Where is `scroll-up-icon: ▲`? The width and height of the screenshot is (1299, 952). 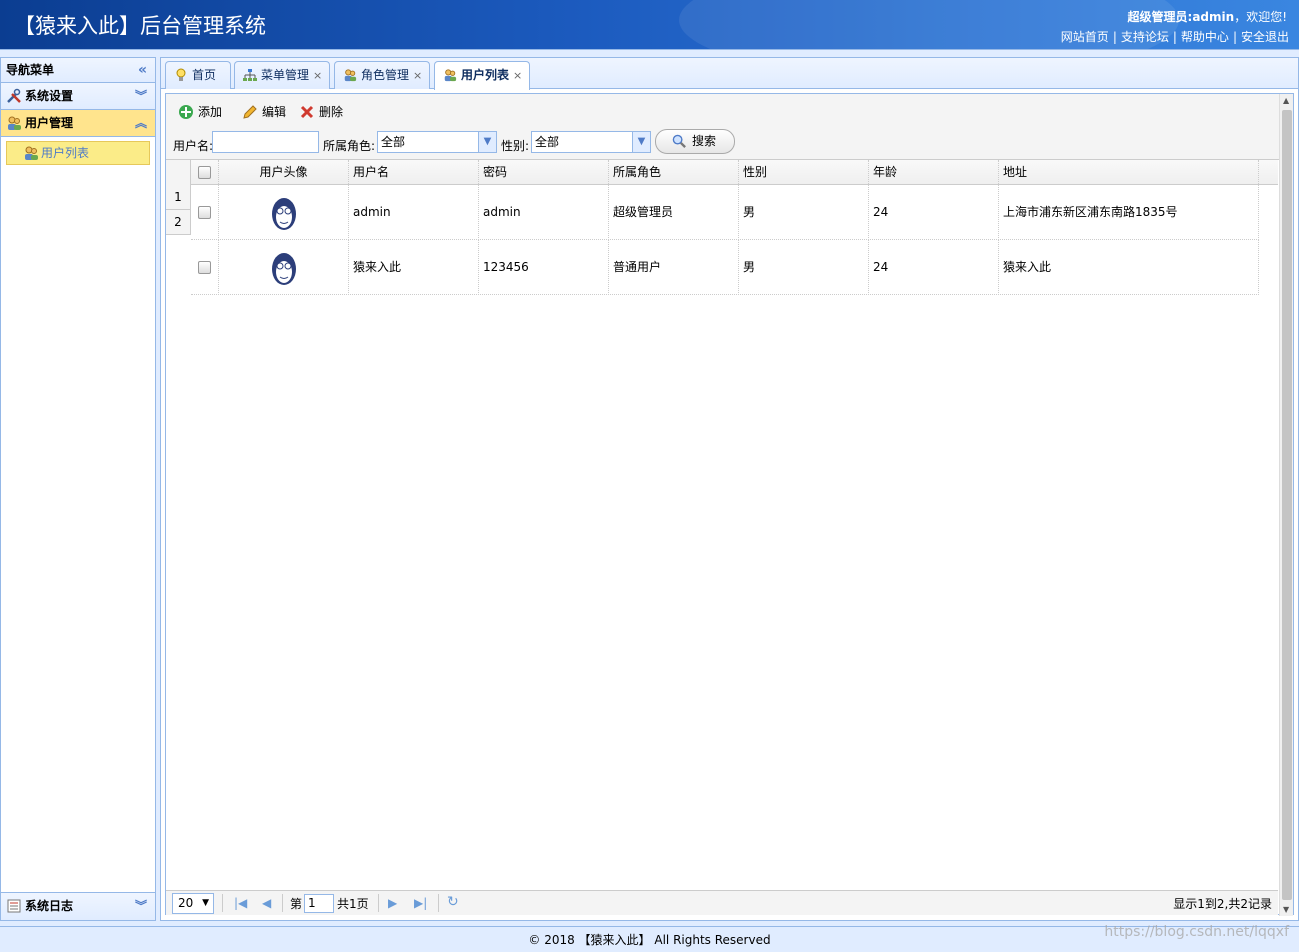
scroll-up-icon: ▲ is located at coordinates (1286, 100).